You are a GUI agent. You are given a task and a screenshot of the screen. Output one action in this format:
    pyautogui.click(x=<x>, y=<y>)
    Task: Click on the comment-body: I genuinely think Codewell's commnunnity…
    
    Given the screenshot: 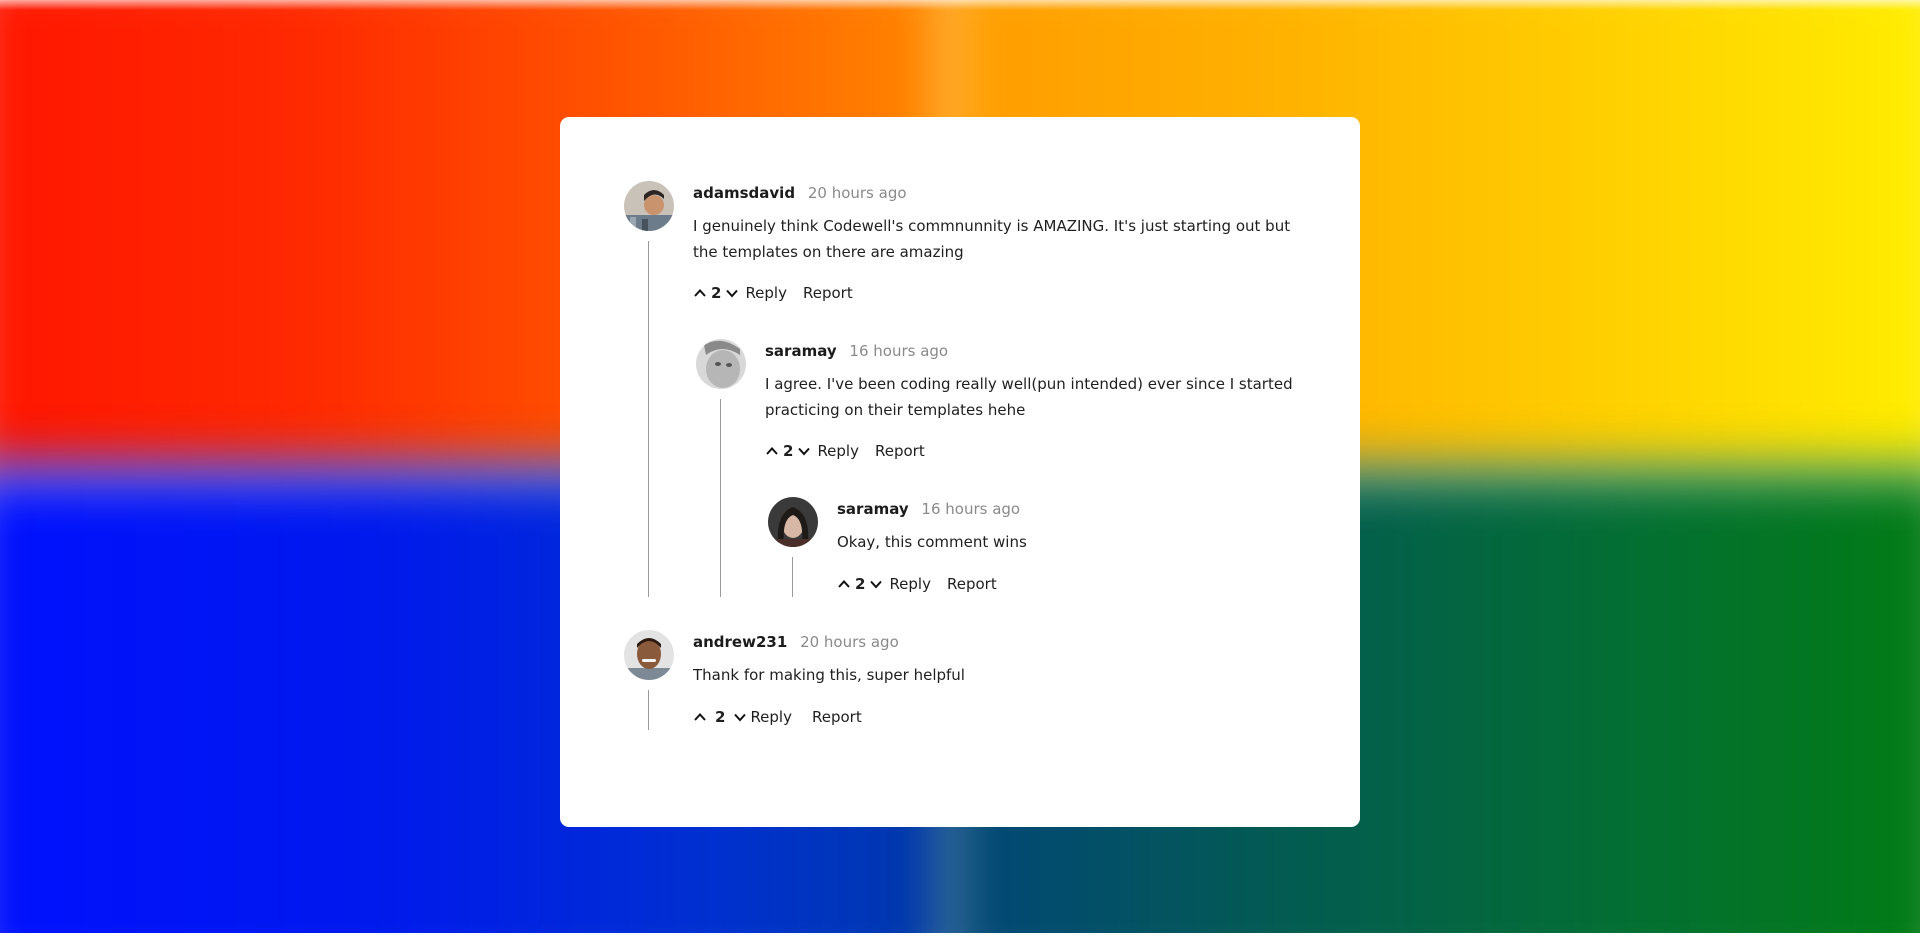 What is the action you would take?
    pyautogui.click(x=993, y=239)
    